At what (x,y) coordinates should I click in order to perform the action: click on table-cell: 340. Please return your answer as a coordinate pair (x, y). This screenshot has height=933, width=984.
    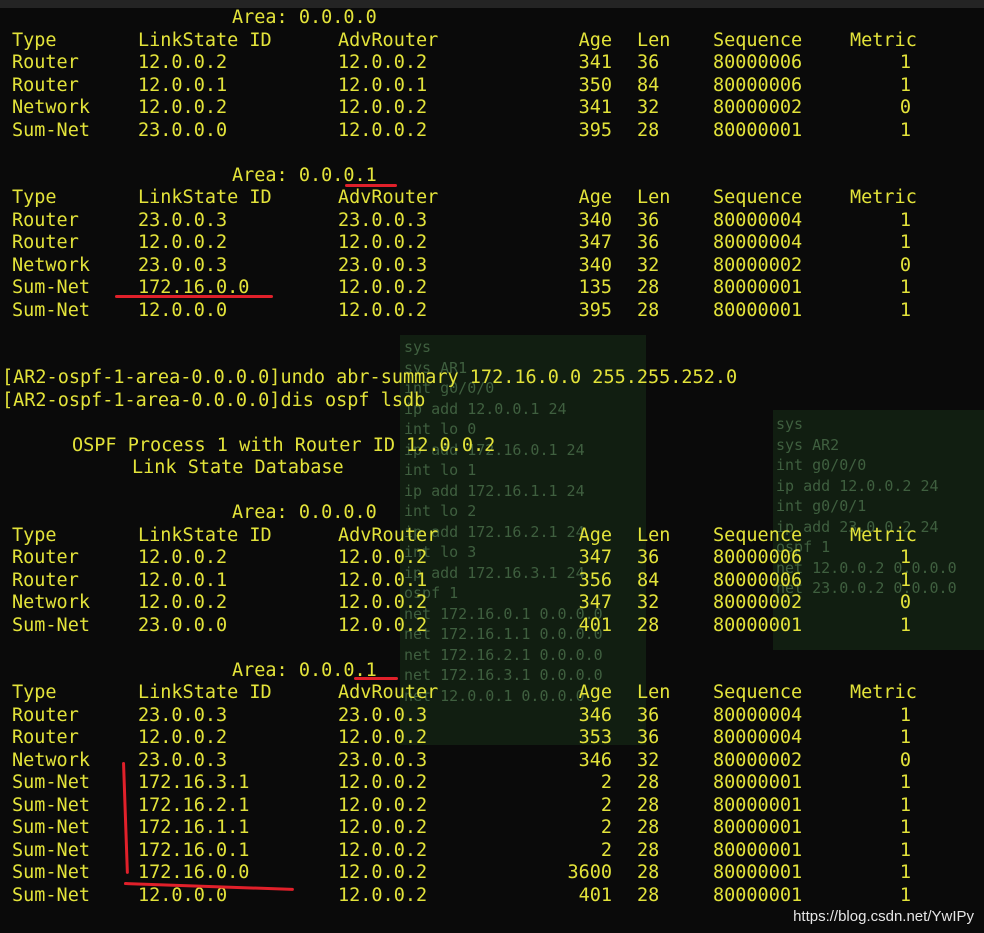
    Looking at the image, I should click on (595, 220).